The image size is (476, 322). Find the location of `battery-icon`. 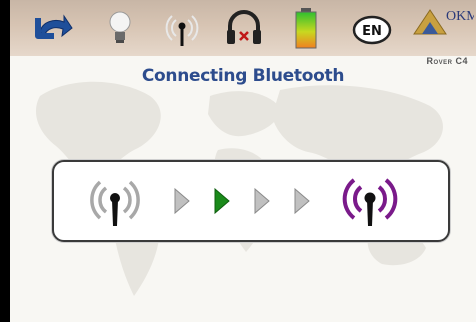

battery-icon is located at coordinates (306, 28).